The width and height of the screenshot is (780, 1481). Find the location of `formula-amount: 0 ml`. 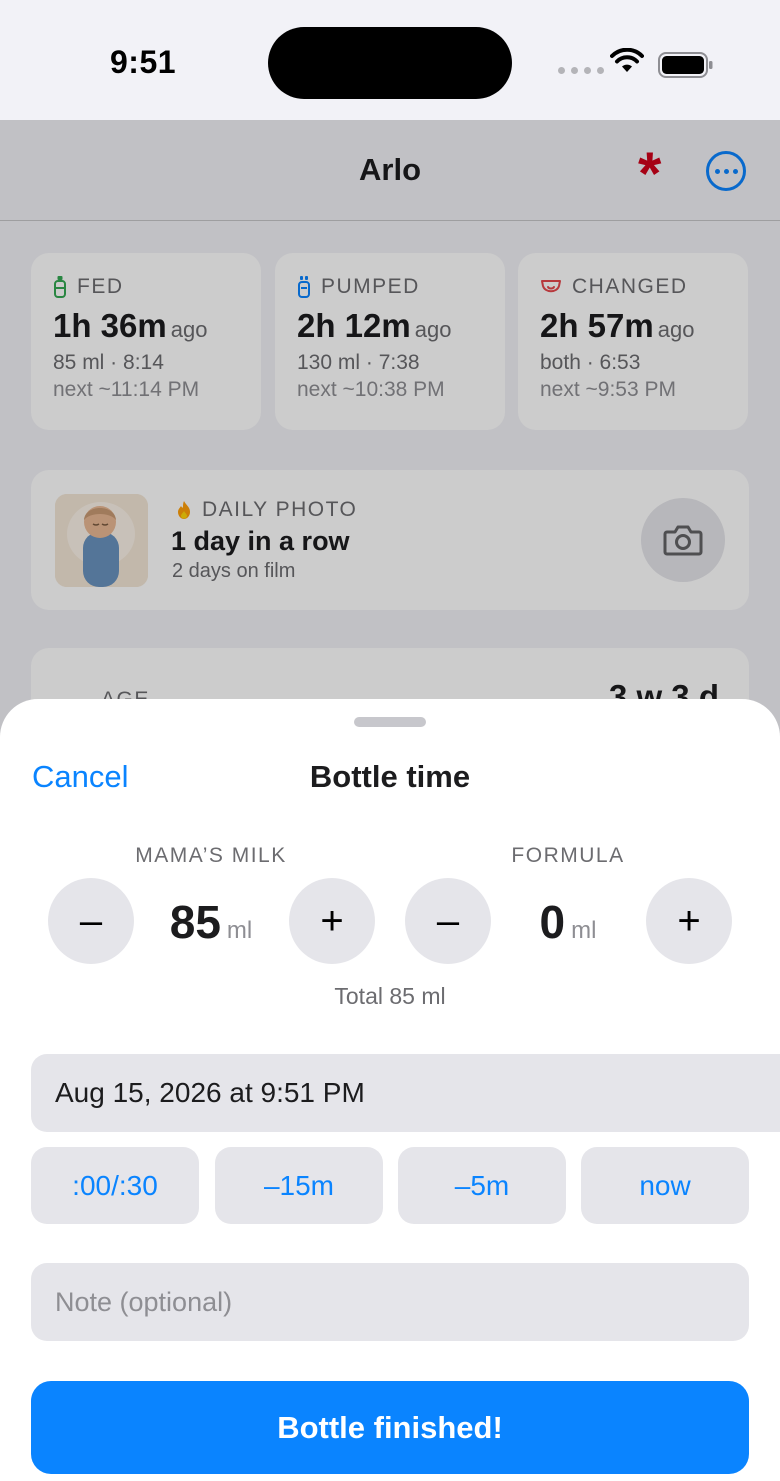

formula-amount: 0 ml is located at coordinates (568, 922).